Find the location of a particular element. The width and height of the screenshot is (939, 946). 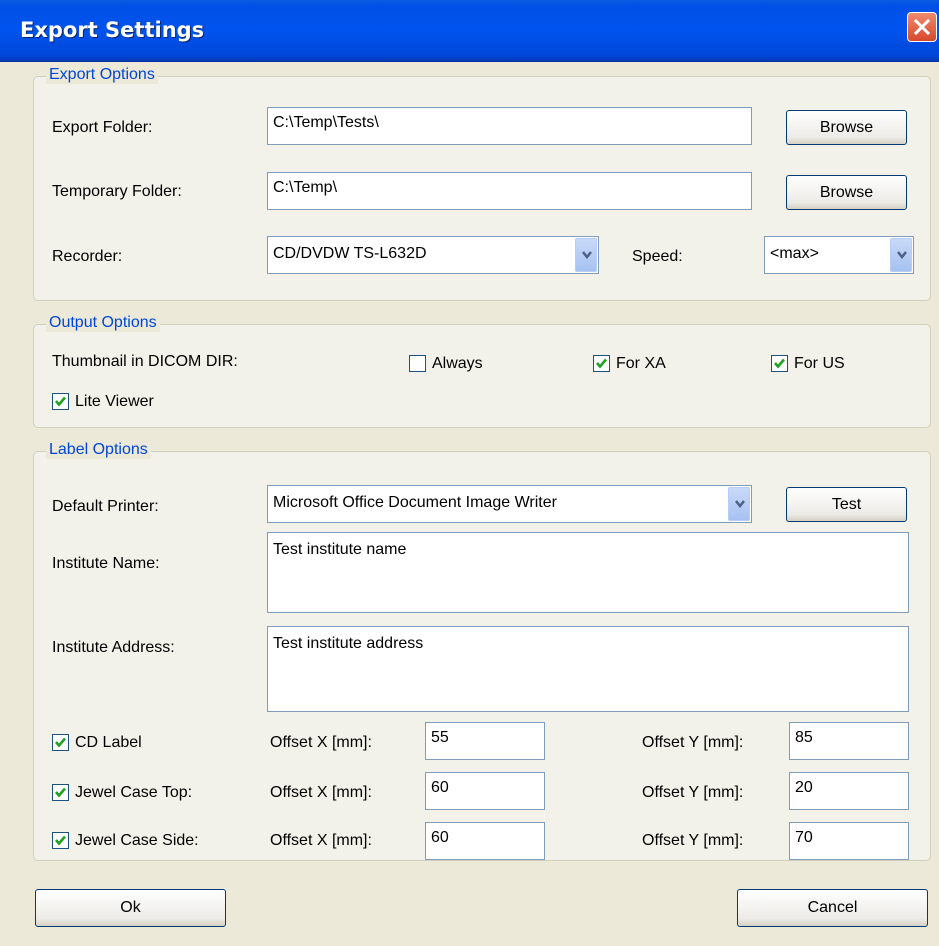

jewel-case-top-checkbox is located at coordinates (60, 792).